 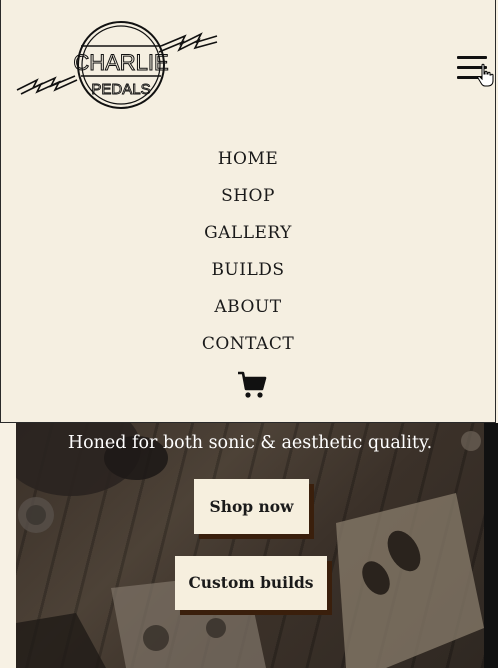 I want to click on nav-home: HOME, so click(x=248, y=164).